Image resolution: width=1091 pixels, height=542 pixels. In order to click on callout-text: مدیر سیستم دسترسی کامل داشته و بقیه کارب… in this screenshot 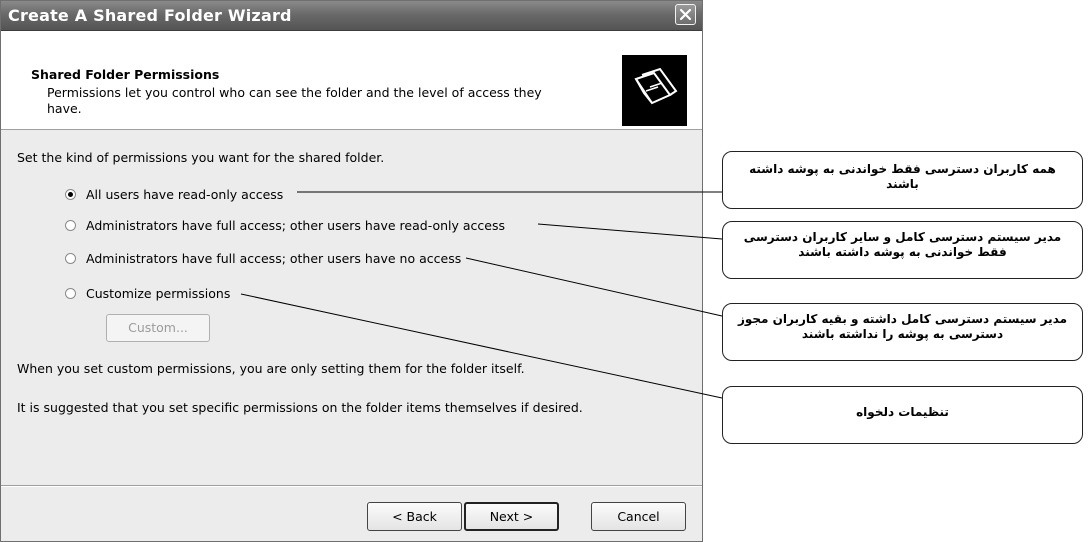, I will do `click(902, 326)`.